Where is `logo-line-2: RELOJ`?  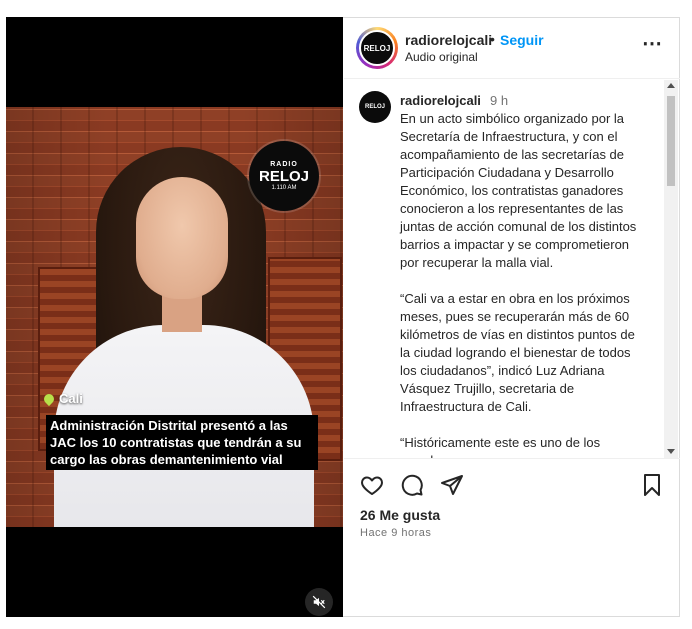 logo-line-2: RELOJ is located at coordinates (283, 176).